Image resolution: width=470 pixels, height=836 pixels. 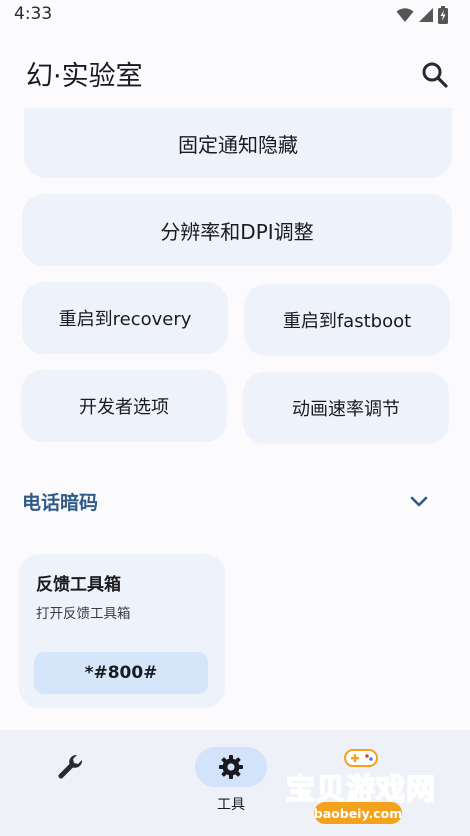 I want to click on tile-reboot-recovery: 重启到recovery, so click(x=125, y=318).